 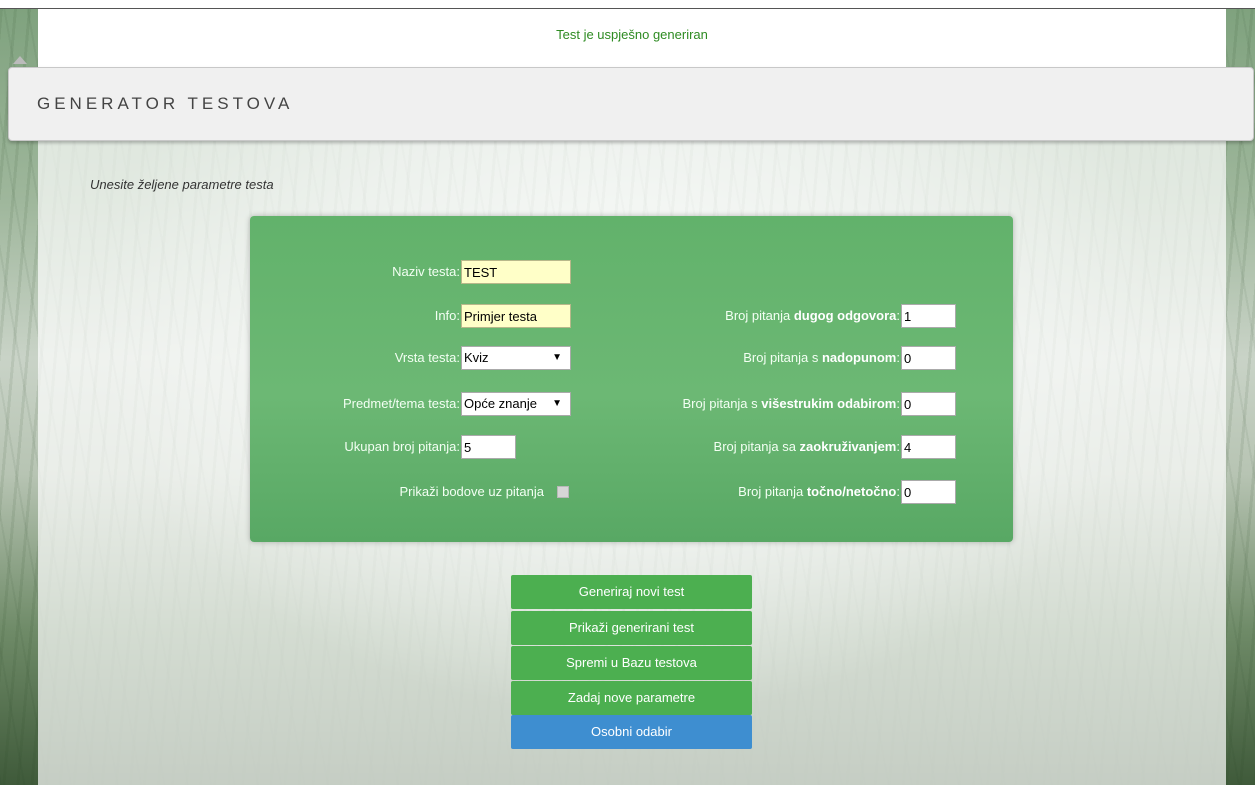 What do you see at coordinates (563, 492) in the screenshot?
I see `bodovi-checkbox` at bounding box center [563, 492].